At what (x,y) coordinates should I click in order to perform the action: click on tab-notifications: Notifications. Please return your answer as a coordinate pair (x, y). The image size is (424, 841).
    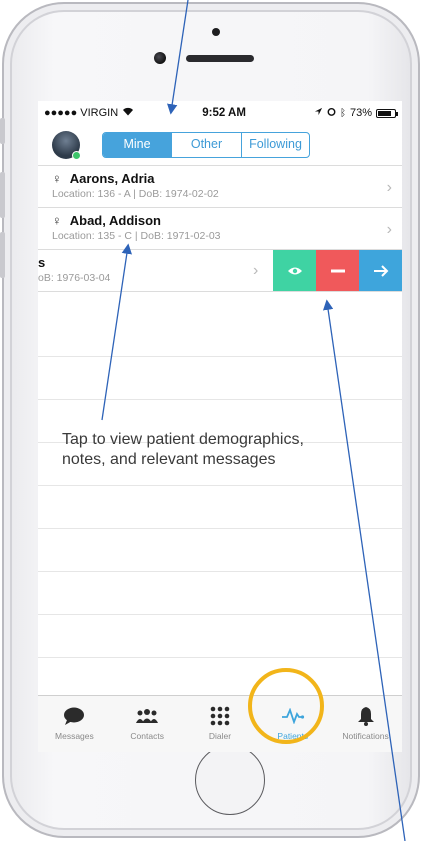
    Looking at the image, I should click on (365, 724).